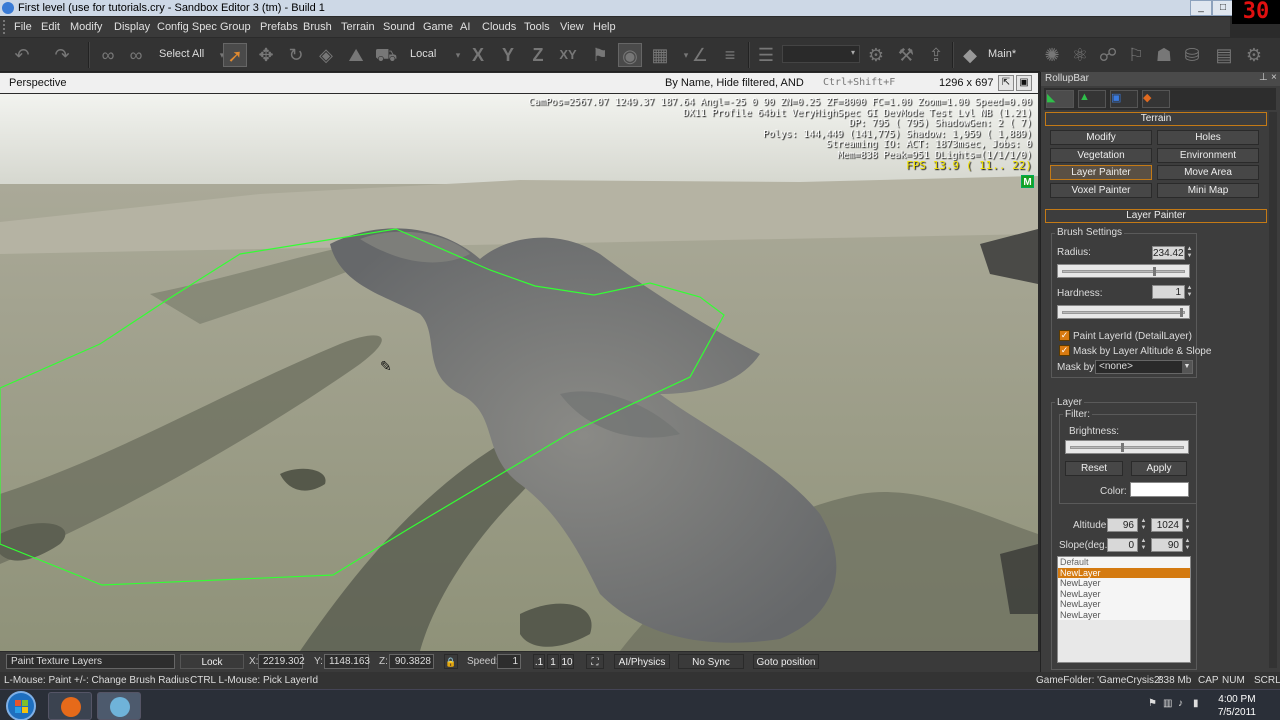 The height and width of the screenshot is (720, 1280). Describe the element at coordinates (1094, 468) in the screenshot. I see `reset-button: Reset` at that location.